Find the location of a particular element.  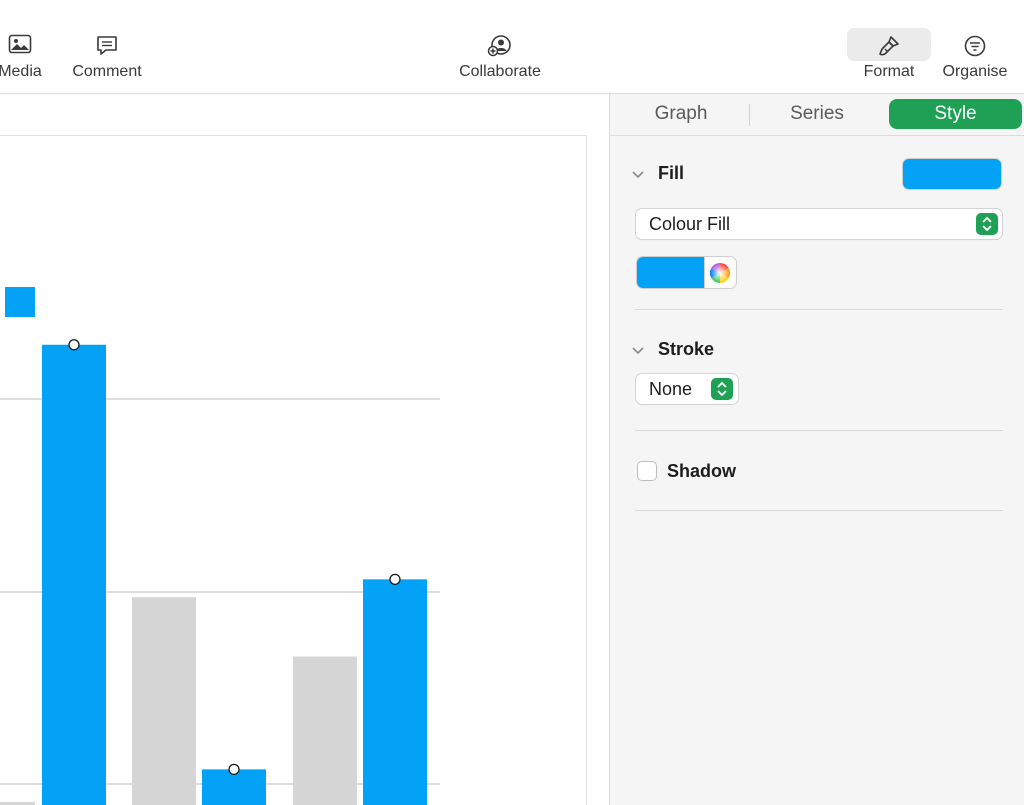

stroke-type-stepper-icon is located at coordinates (722, 389).